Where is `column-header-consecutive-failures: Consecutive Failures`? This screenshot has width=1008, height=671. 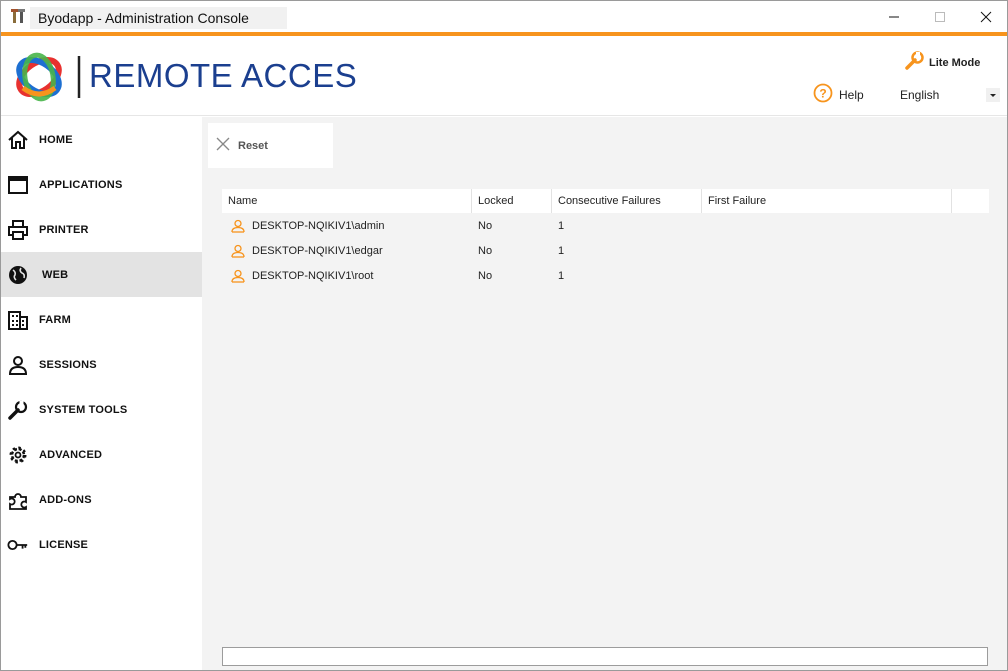 column-header-consecutive-failures: Consecutive Failures is located at coordinates (627, 201).